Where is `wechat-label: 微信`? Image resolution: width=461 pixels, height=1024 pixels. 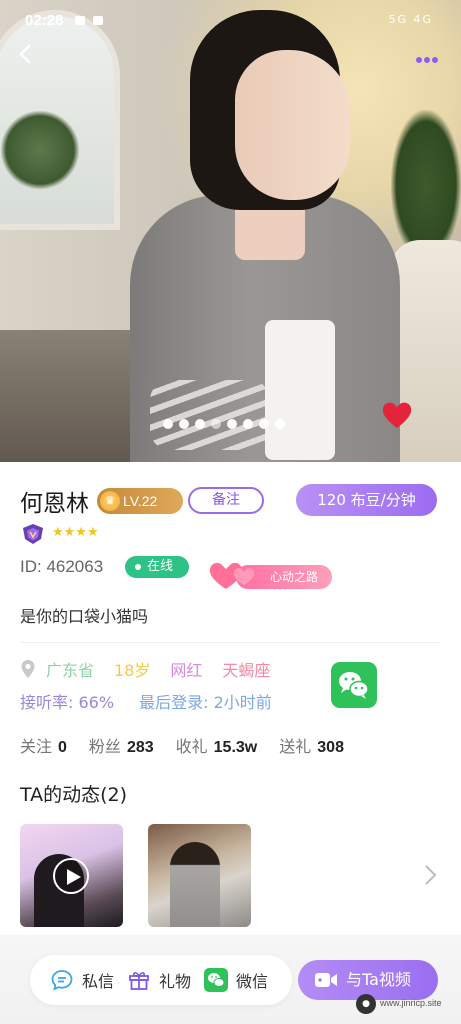 wechat-label: 微信 is located at coordinates (252, 981).